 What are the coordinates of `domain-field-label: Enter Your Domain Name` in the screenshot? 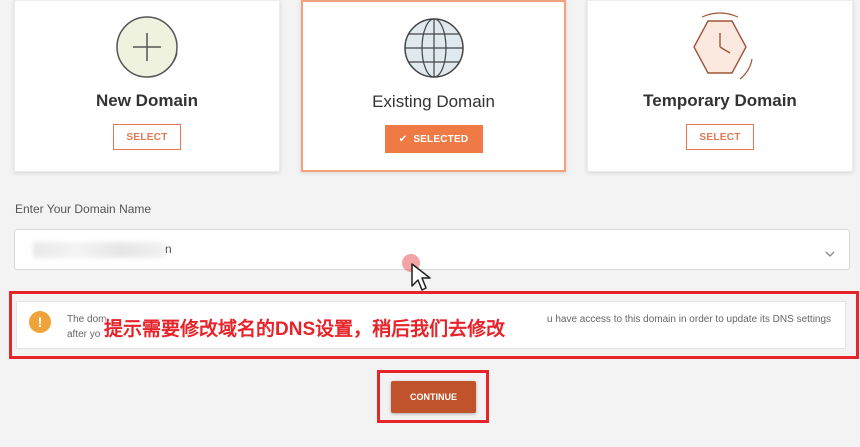 It's located at (83, 209).